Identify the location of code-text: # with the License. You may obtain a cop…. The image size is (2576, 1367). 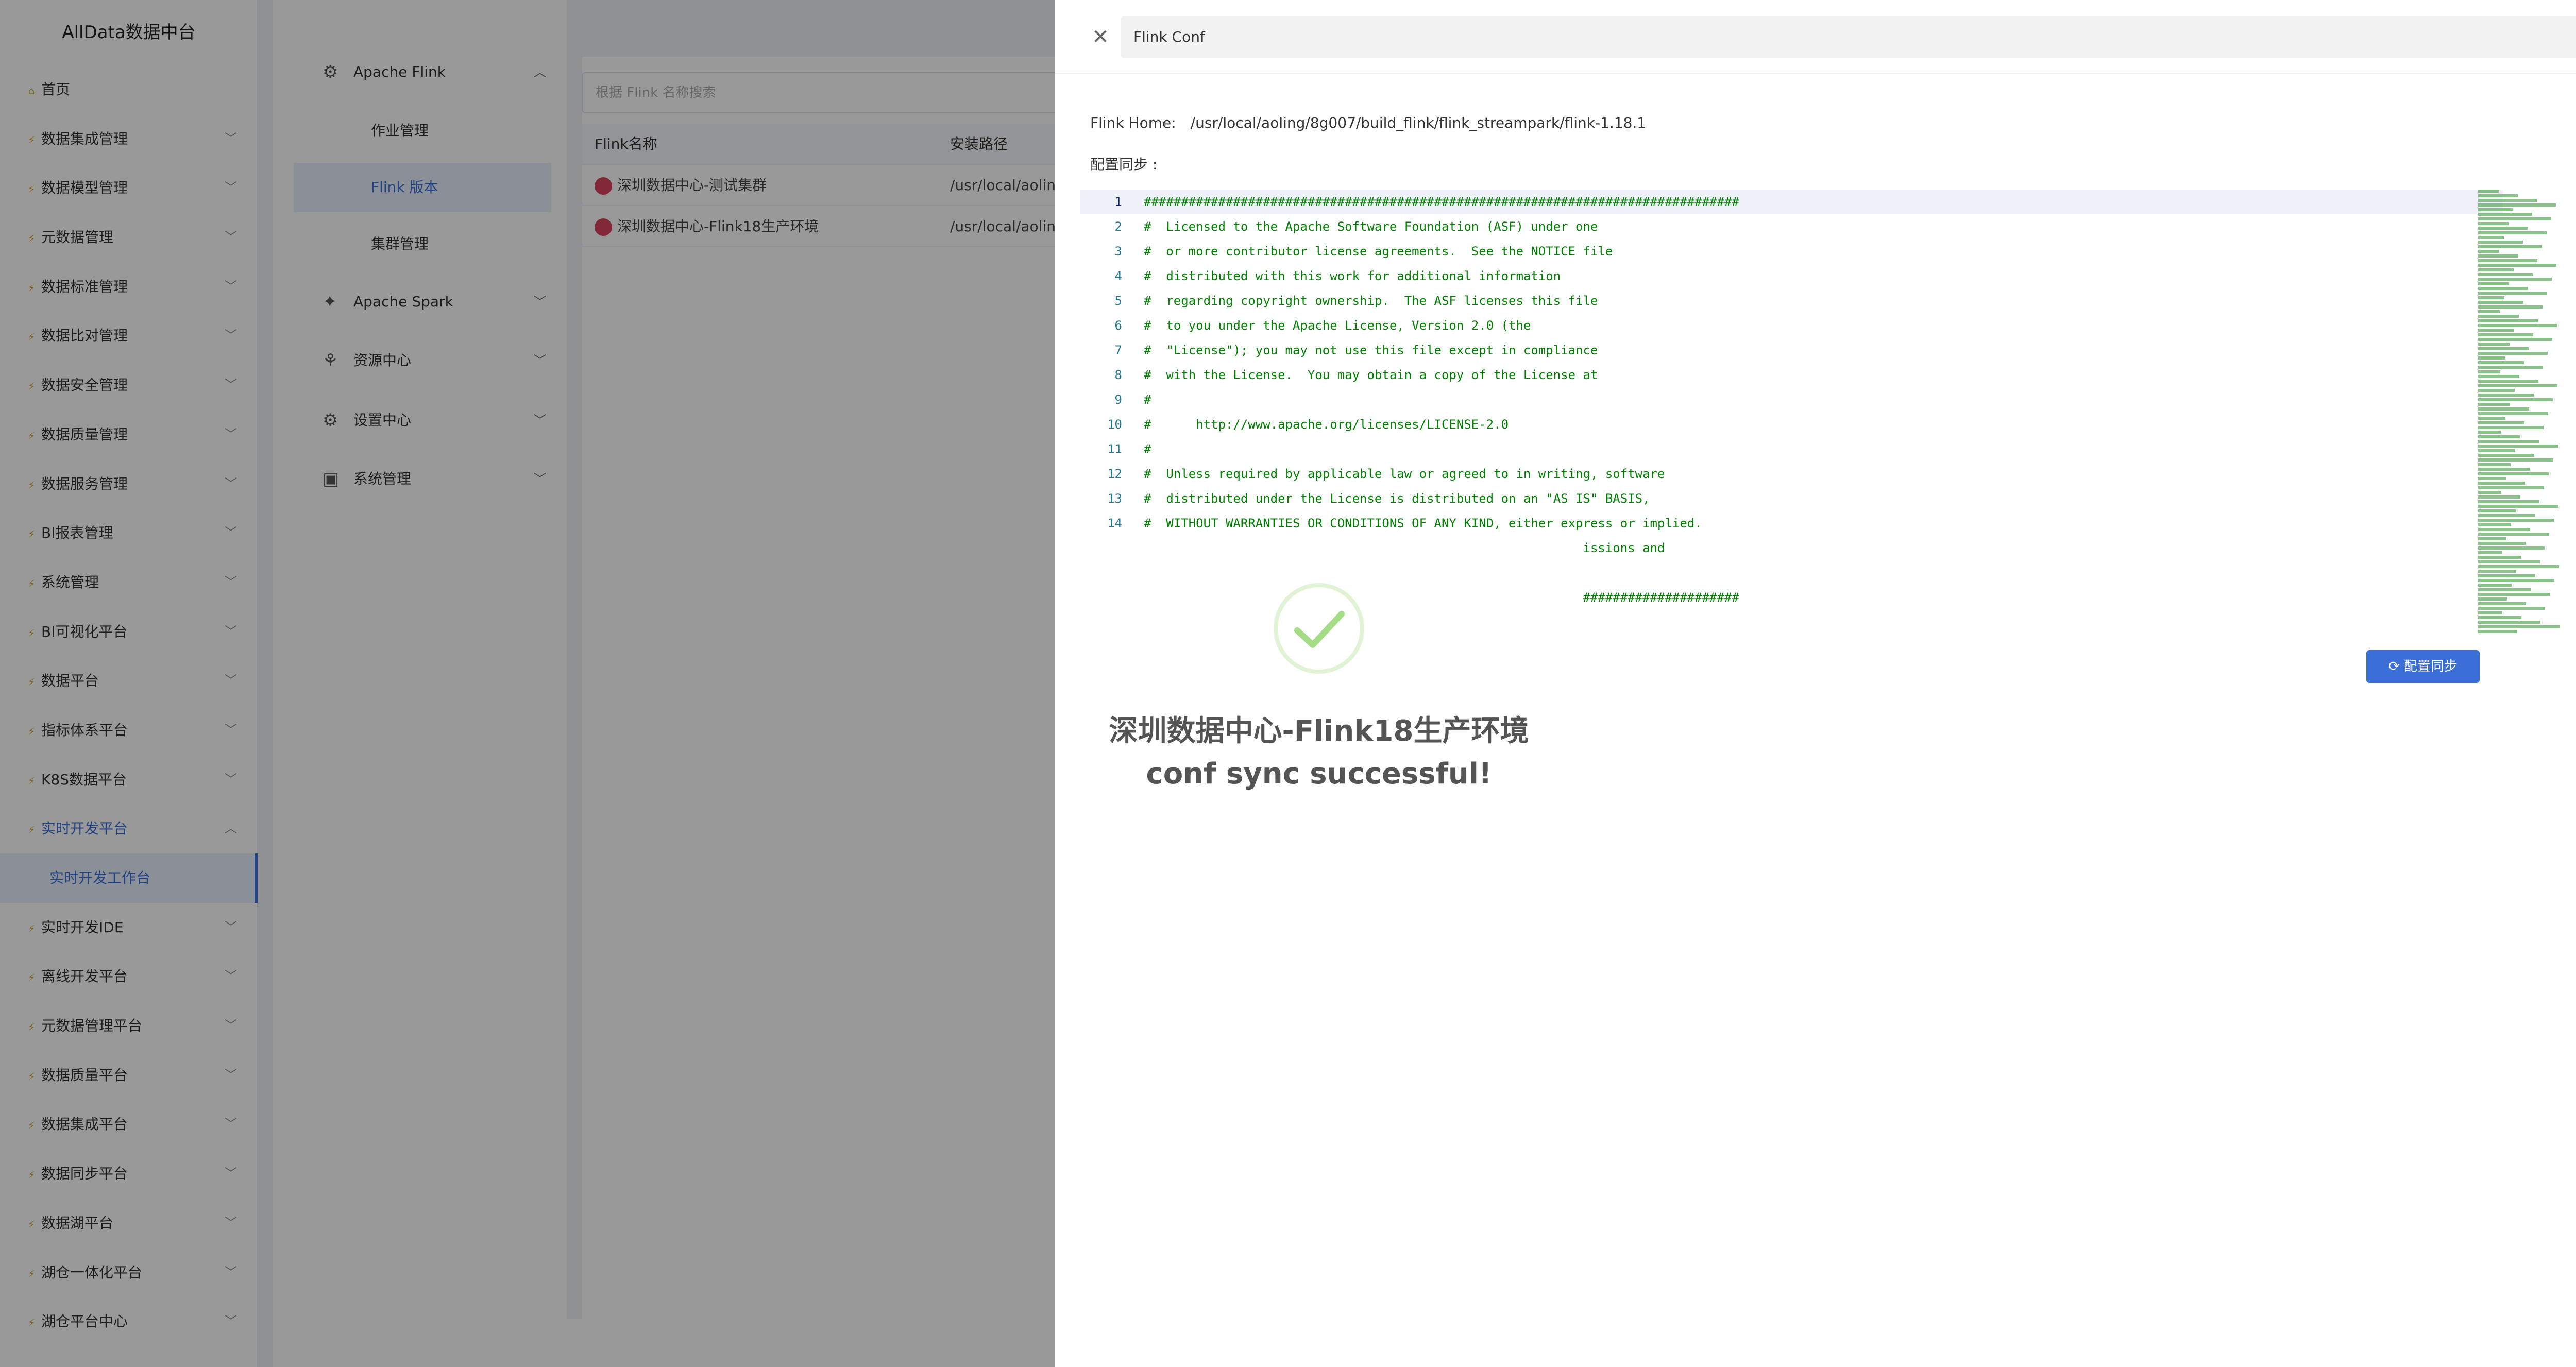
(1371, 375).